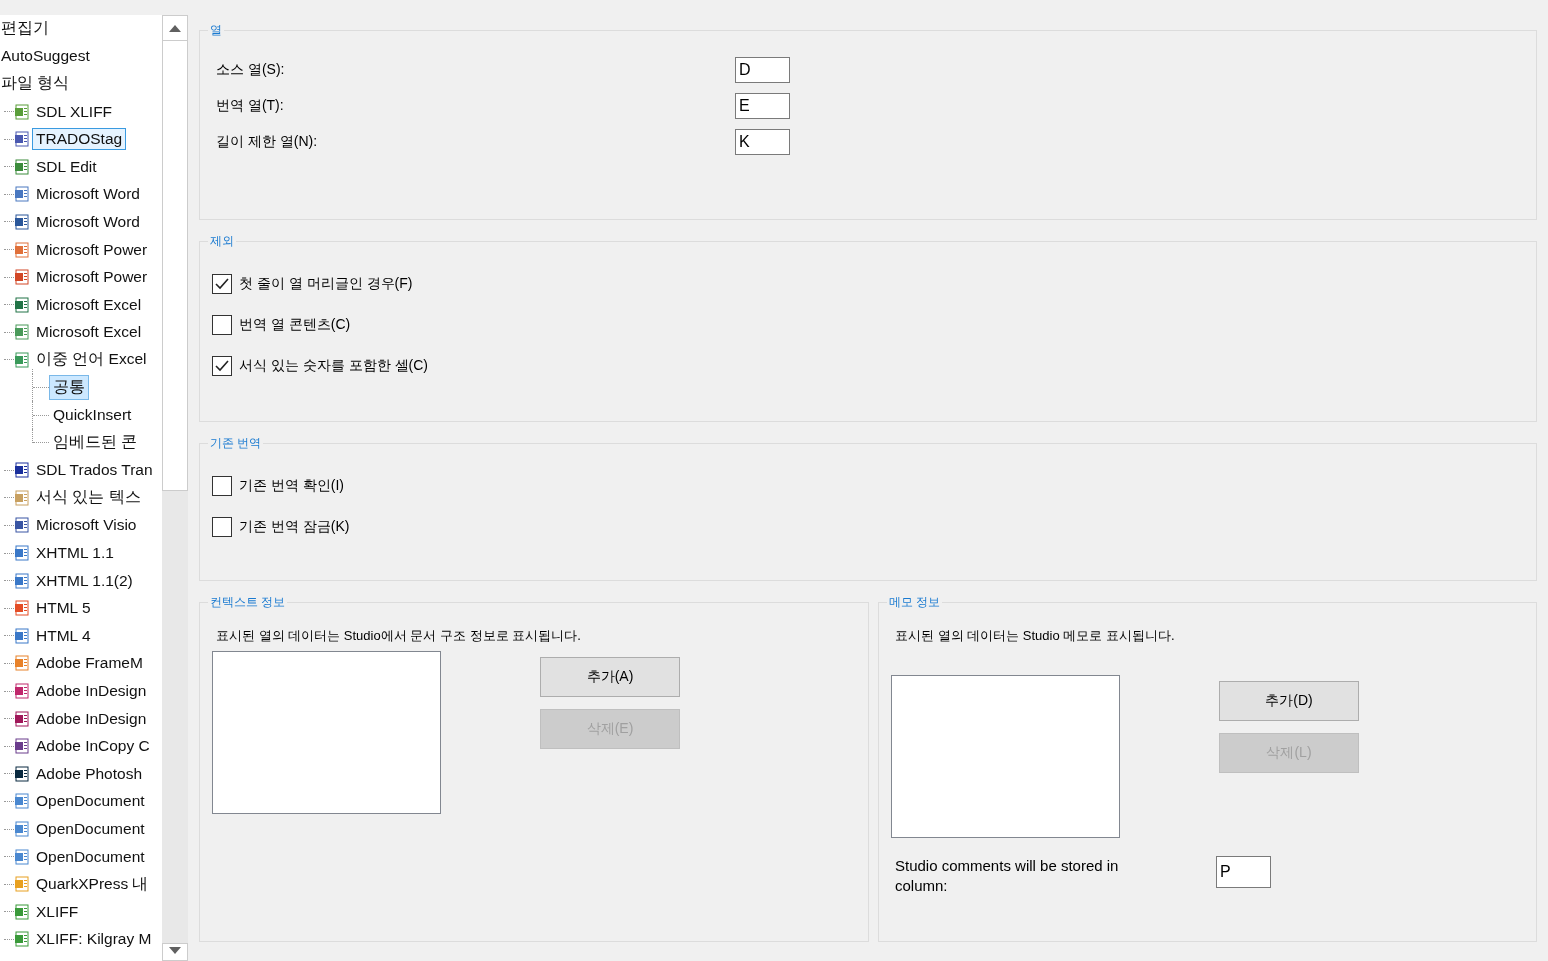 The width and height of the screenshot is (1548, 961). Describe the element at coordinates (63, 608) in the screenshot. I see `tree-item: HTML 5` at that location.